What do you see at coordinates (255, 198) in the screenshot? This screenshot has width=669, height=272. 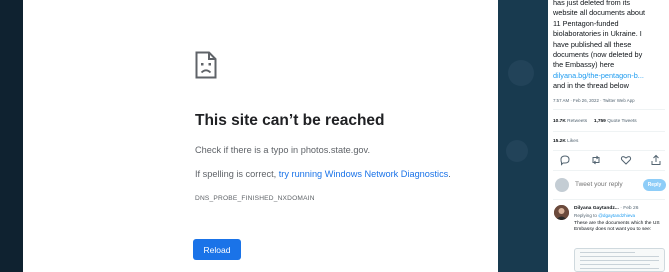 I see `error-code: DNS_PROBE_FINISHED_NXDOMAIN` at bounding box center [255, 198].